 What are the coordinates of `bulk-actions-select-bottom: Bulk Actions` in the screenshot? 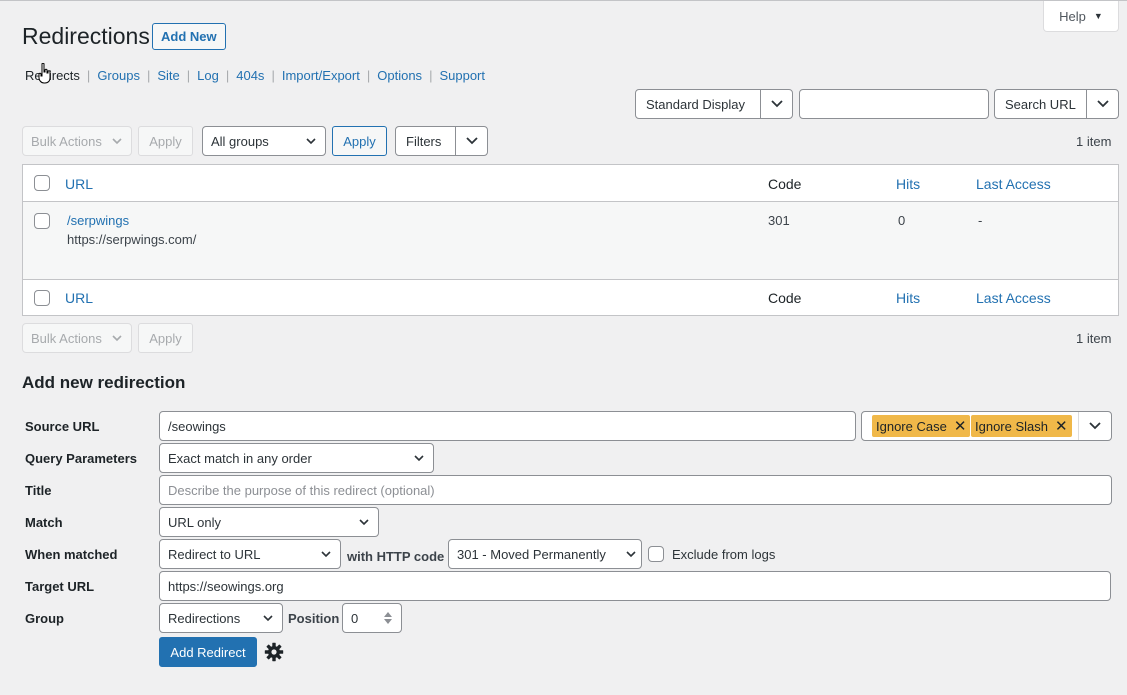 It's located at (77, 338).